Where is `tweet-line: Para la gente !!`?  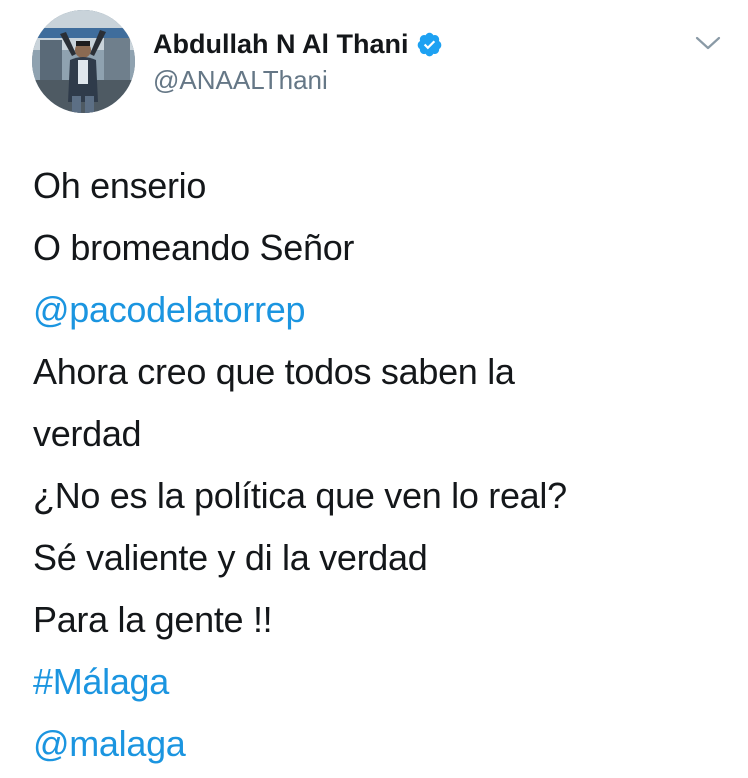
tweet-line: Para la gente !! is located at coordinates (153, 619).